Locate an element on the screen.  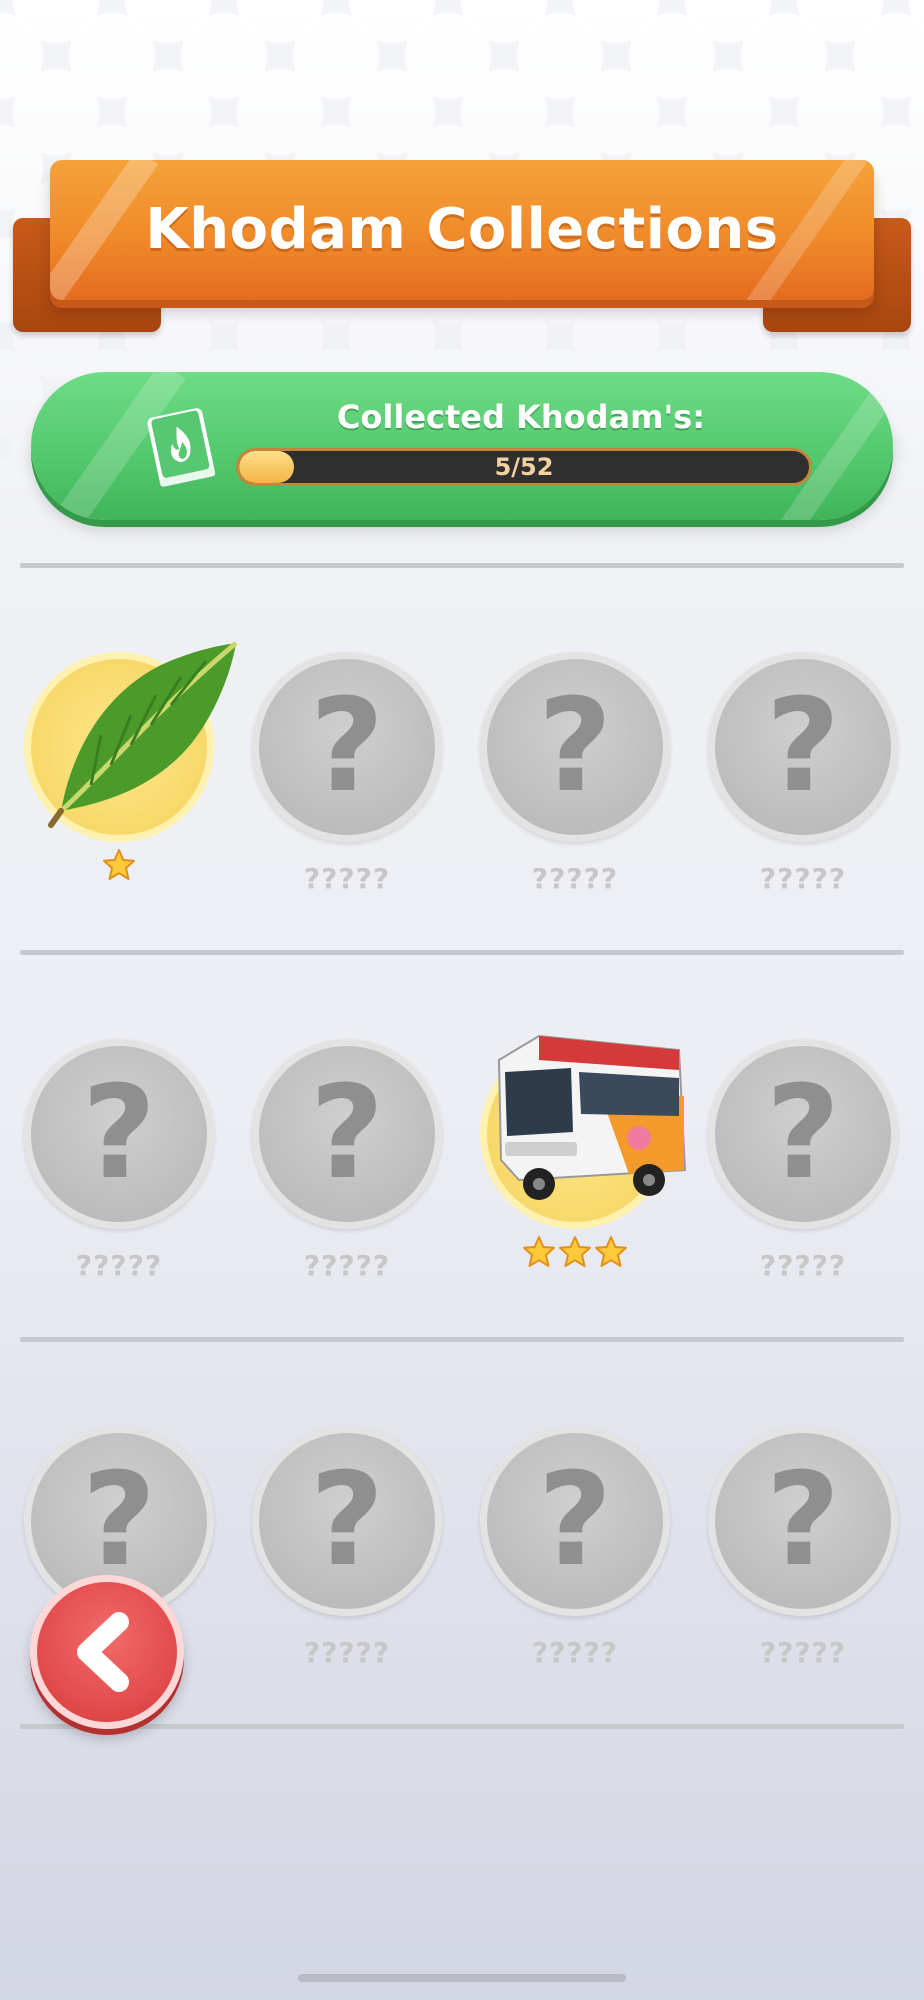
page-title: Khodam Collections is located at coordinates (462, 229).